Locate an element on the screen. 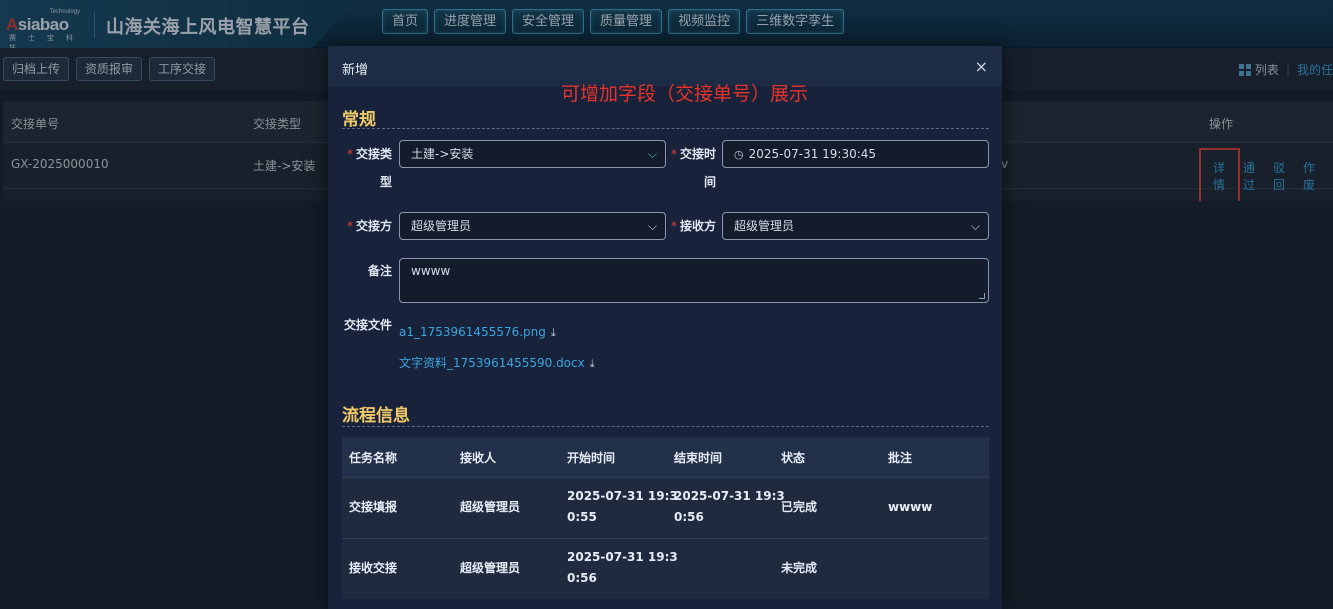  flow-start: 2025-07-31 19:3 0:56 is located at coordinates (622, 567).